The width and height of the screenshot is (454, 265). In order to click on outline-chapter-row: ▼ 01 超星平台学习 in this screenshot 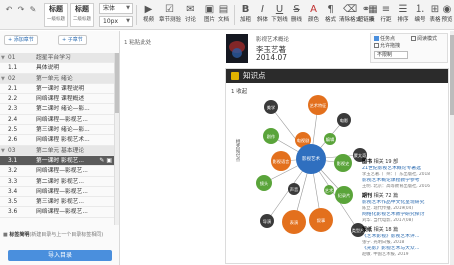, I will do `click(57, 58)`.